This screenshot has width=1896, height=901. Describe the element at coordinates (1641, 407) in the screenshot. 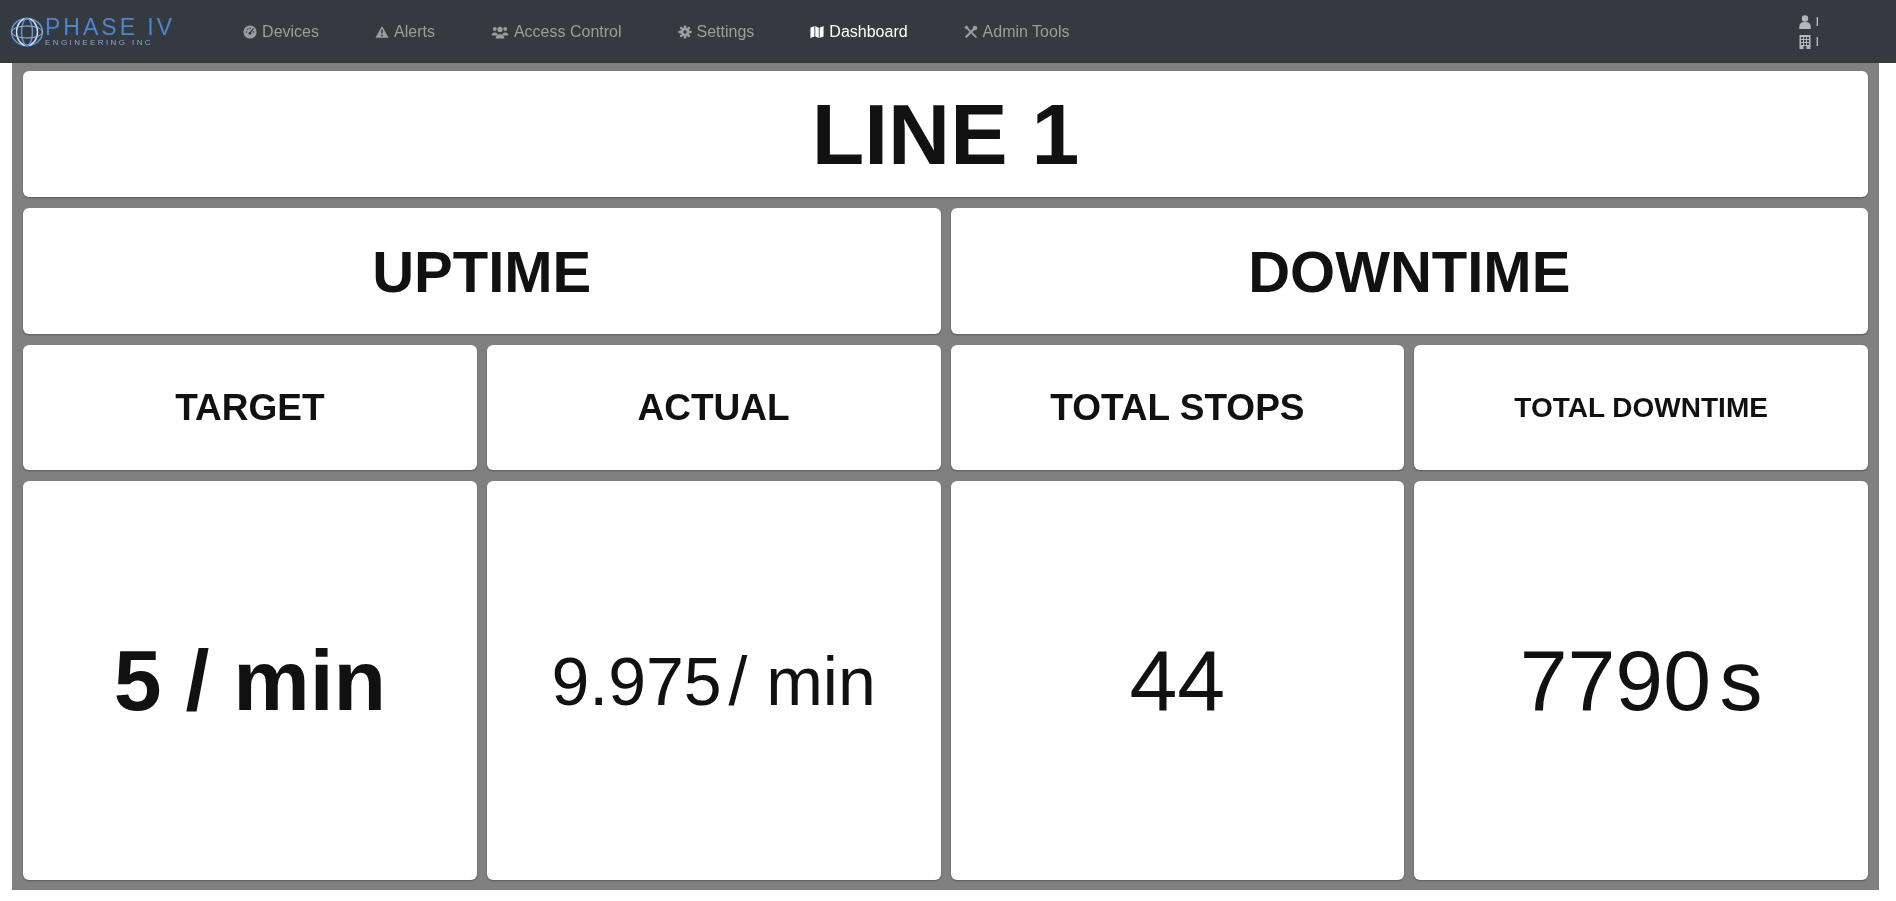

I see `metric-label: TOTAL DOWNTIME` at that location.